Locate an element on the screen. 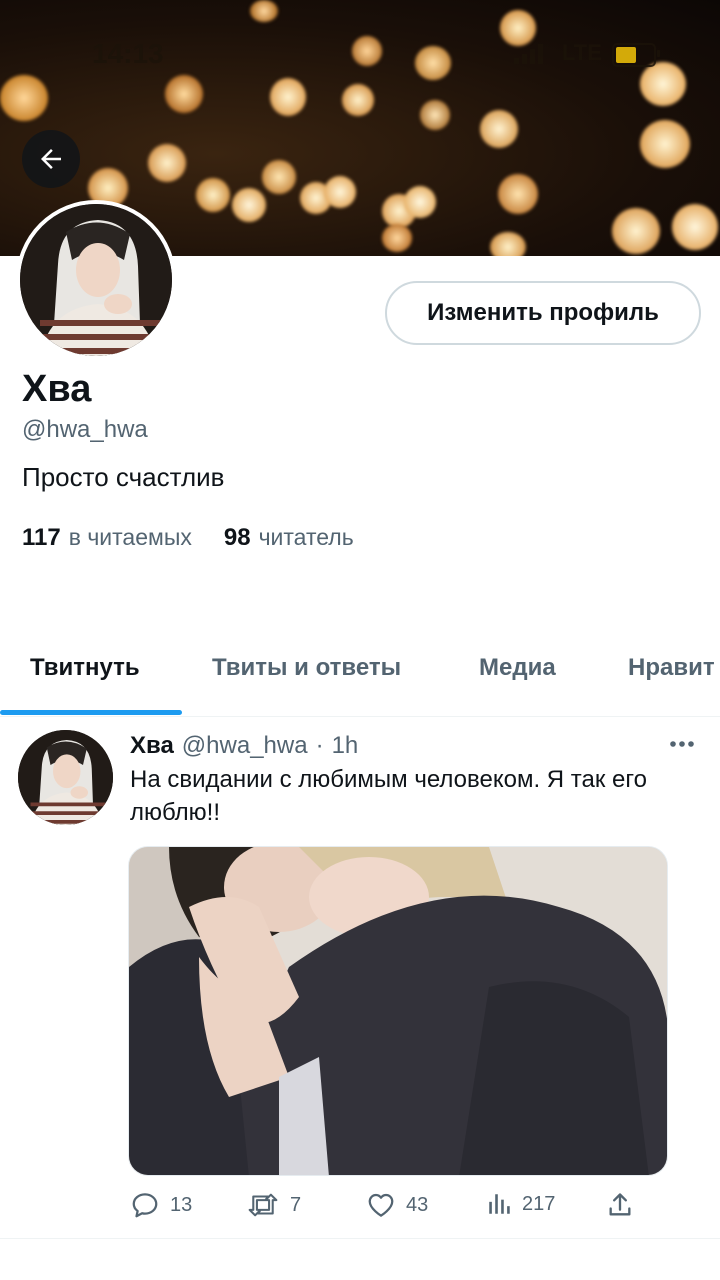  edit-profile-button: Изменить профиль is located at coordinates (543, 313).